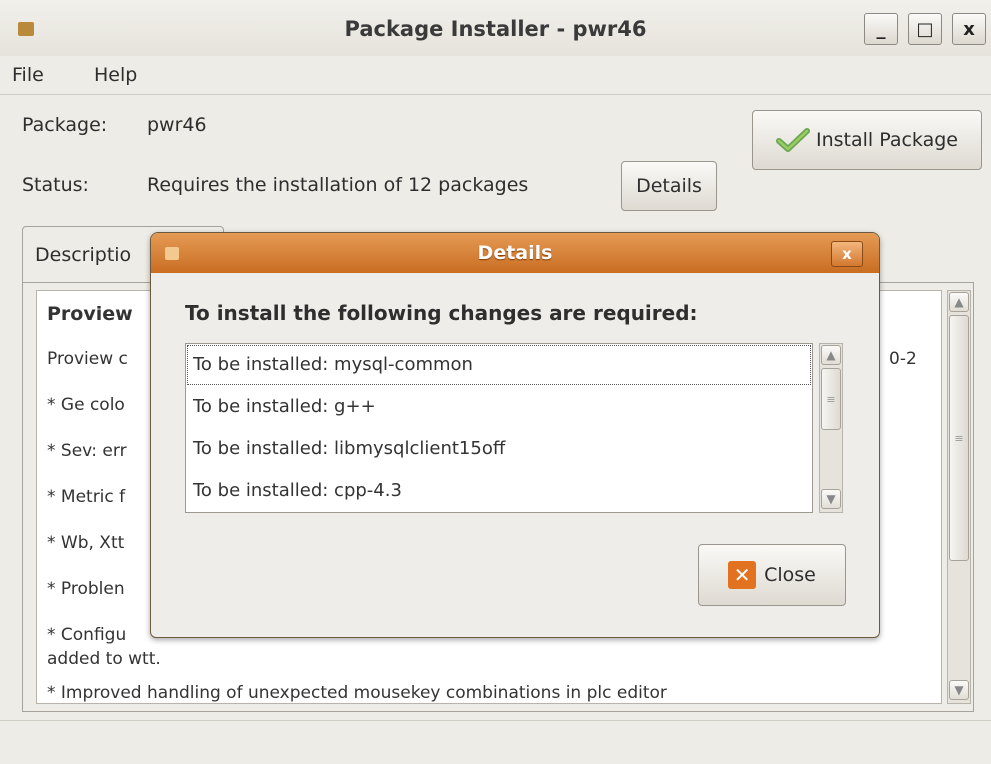 Image resolution: width=991 pixels, height=764 pixels. I want to click on list-item: To be installed: g++, so click(499, 407).